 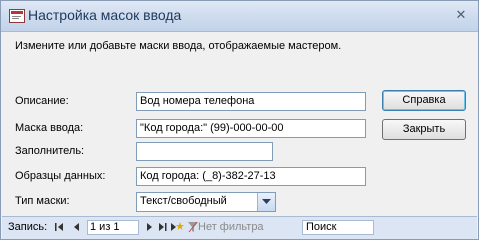 I want to click on search-input: Поиск, so click(x=338, y=227).